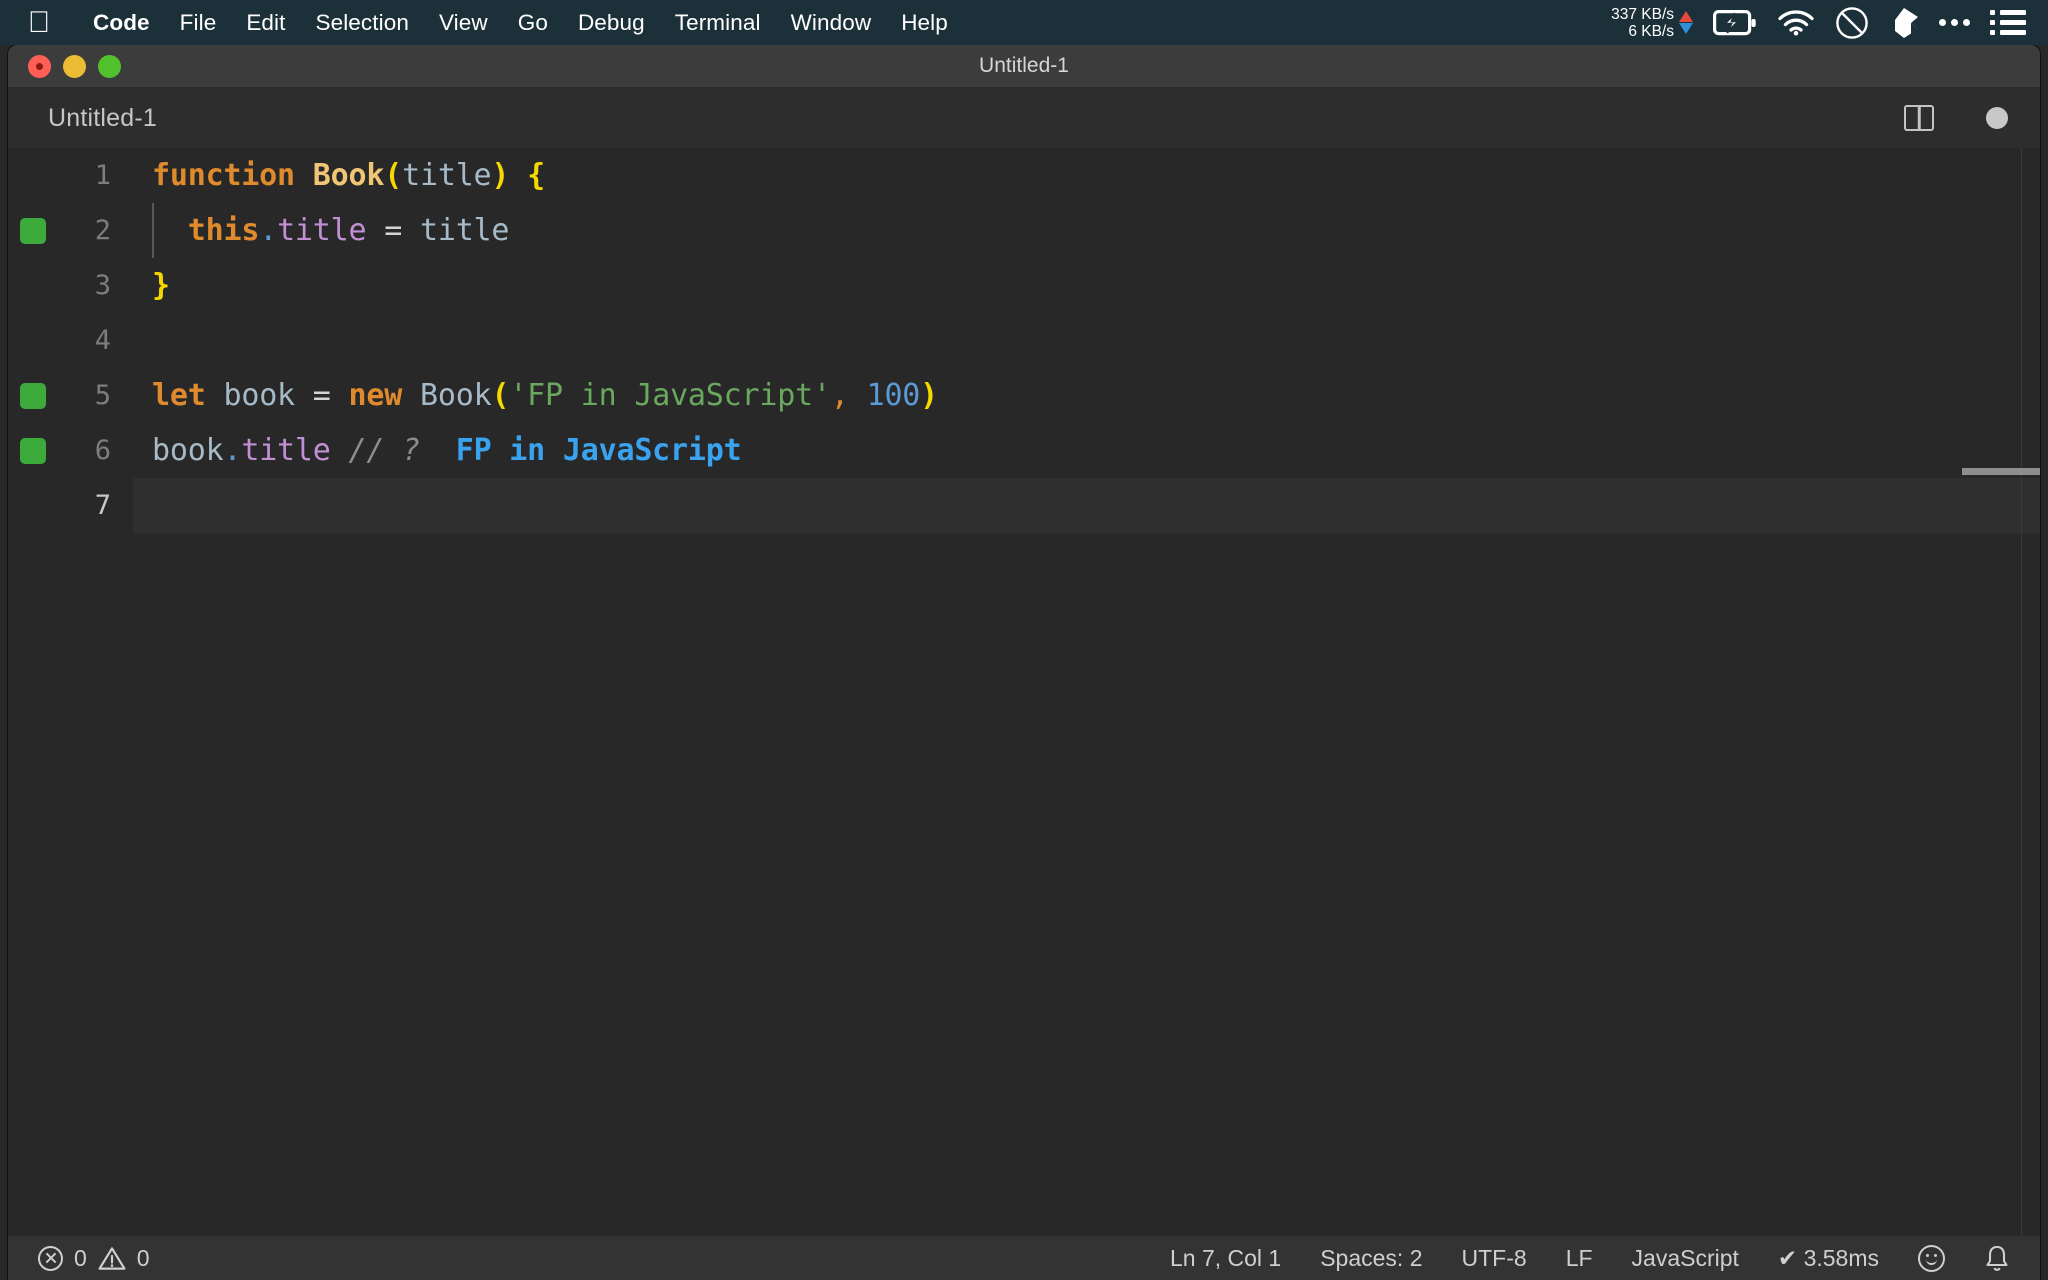  What do you see at coordinates (223, 175) in the screenshot?
I see `code-token: function` at bounding box center [223, 175].